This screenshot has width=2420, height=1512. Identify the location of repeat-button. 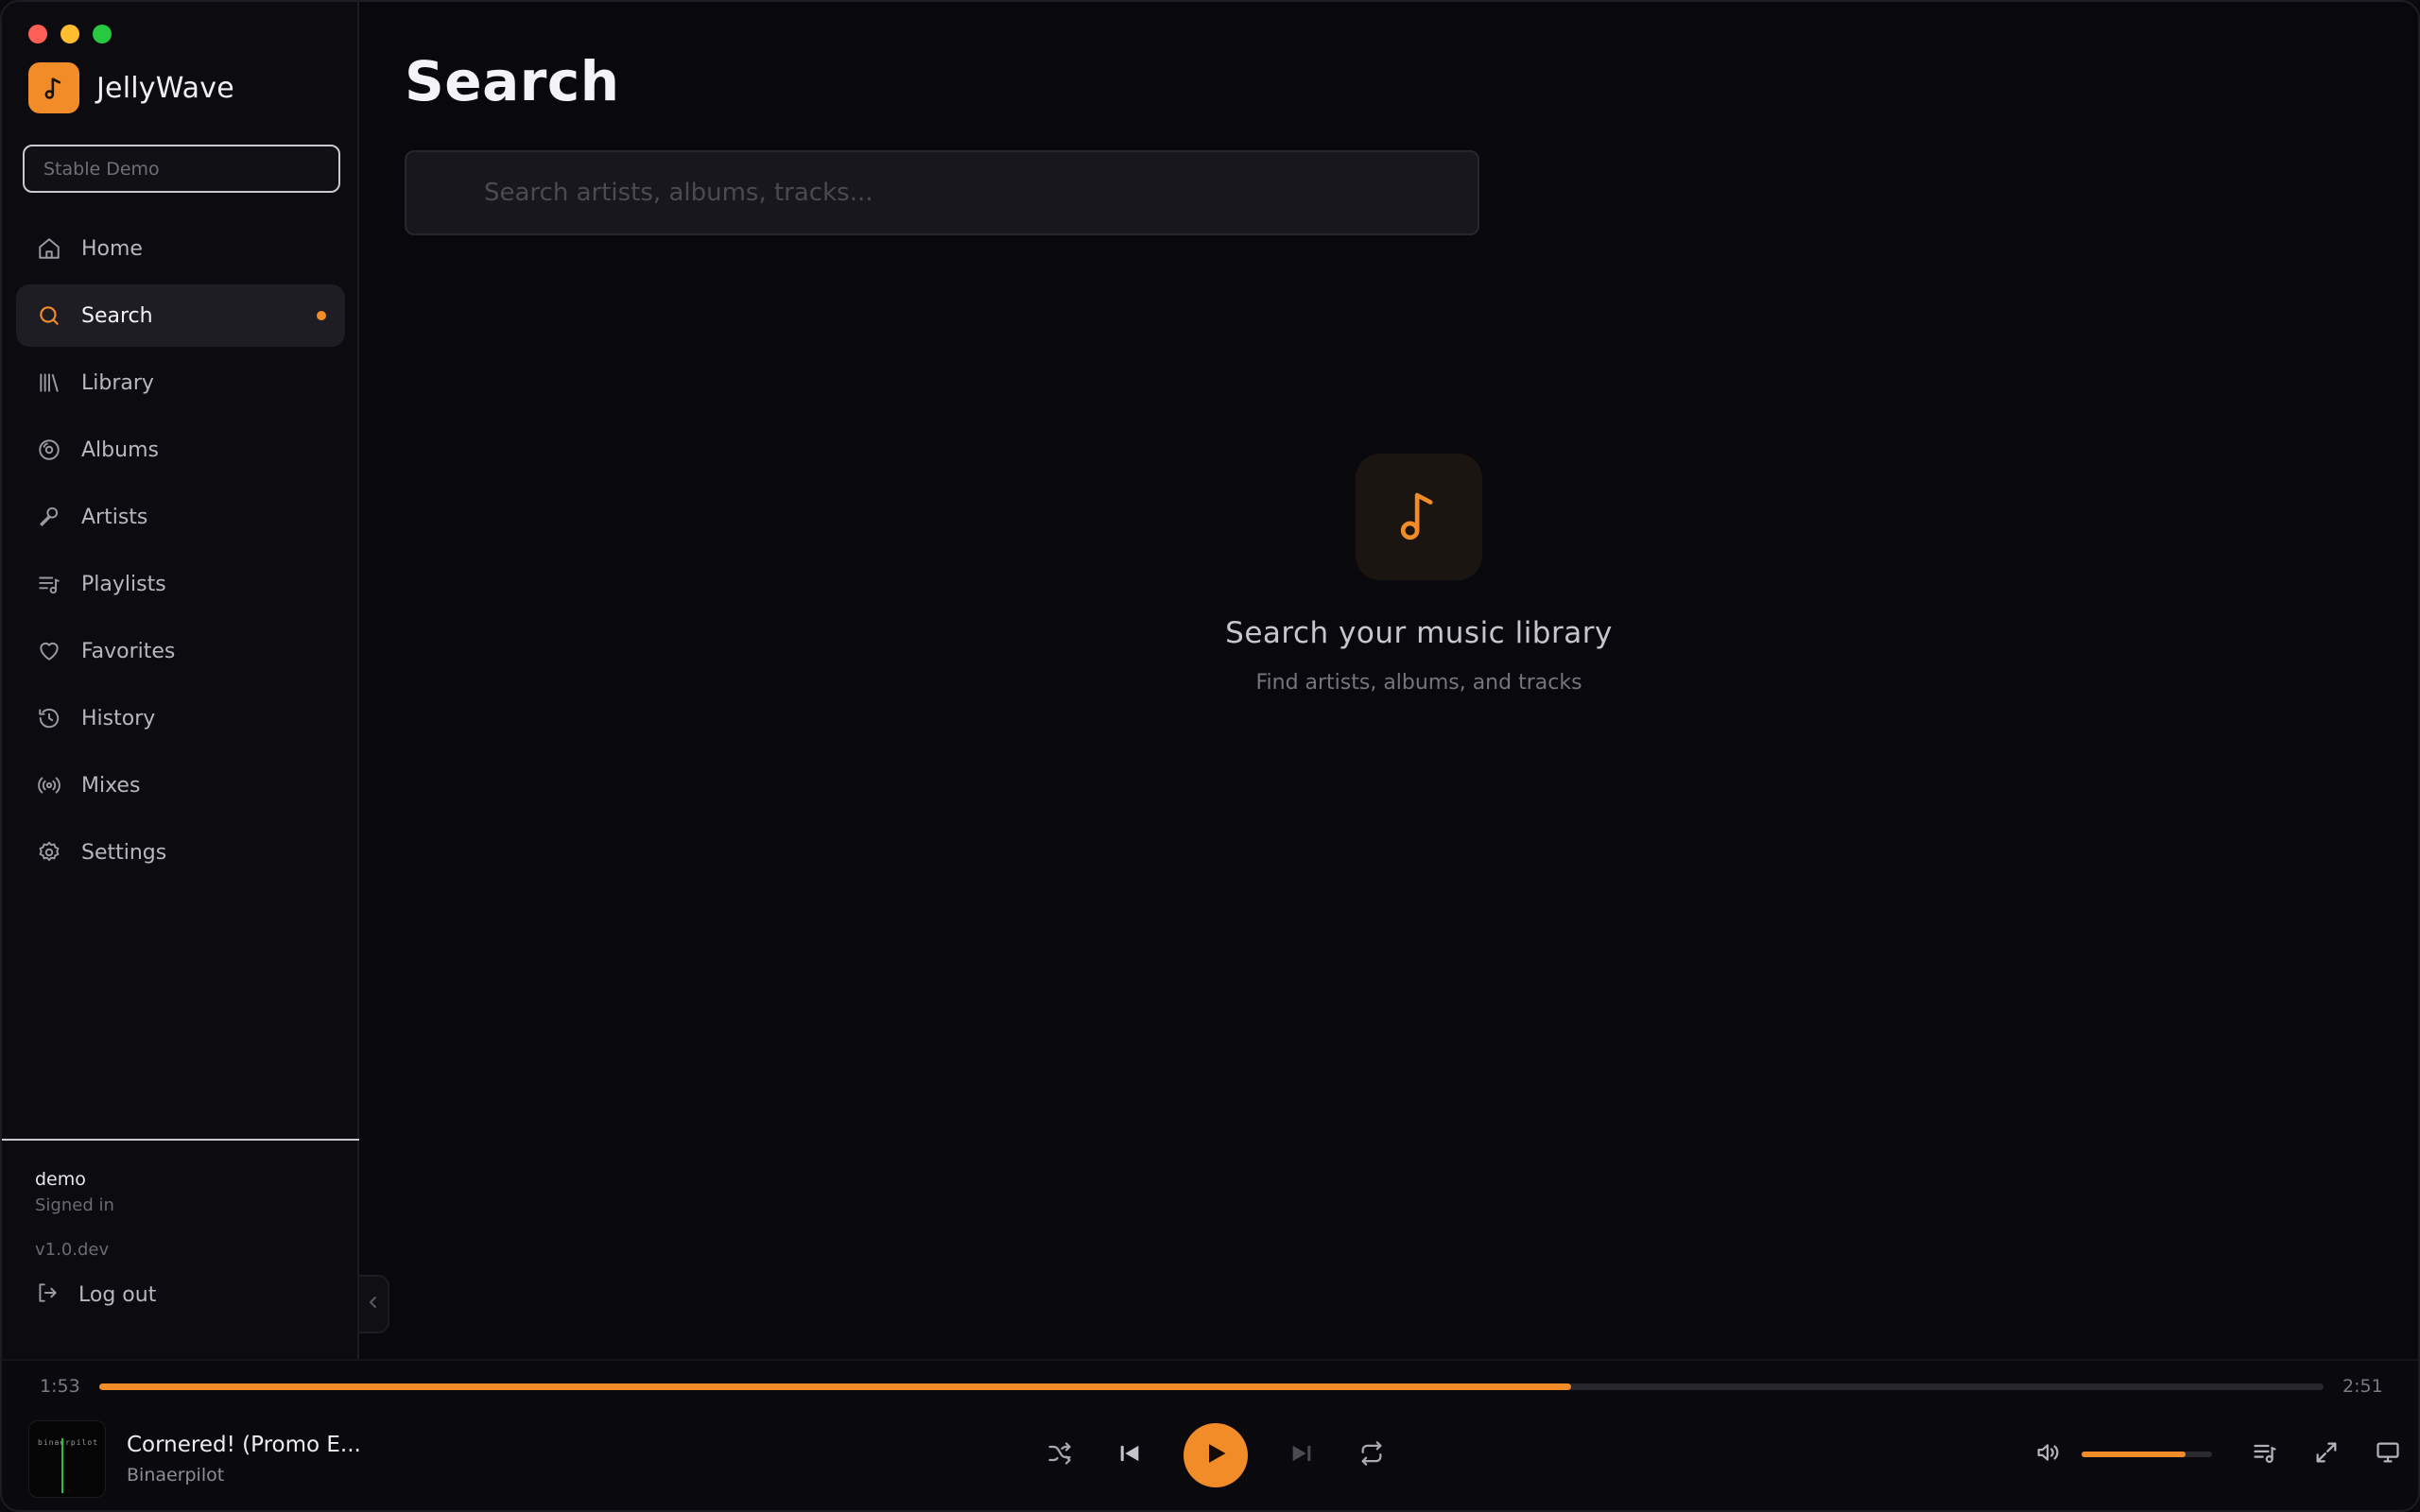
(1372, 1455).